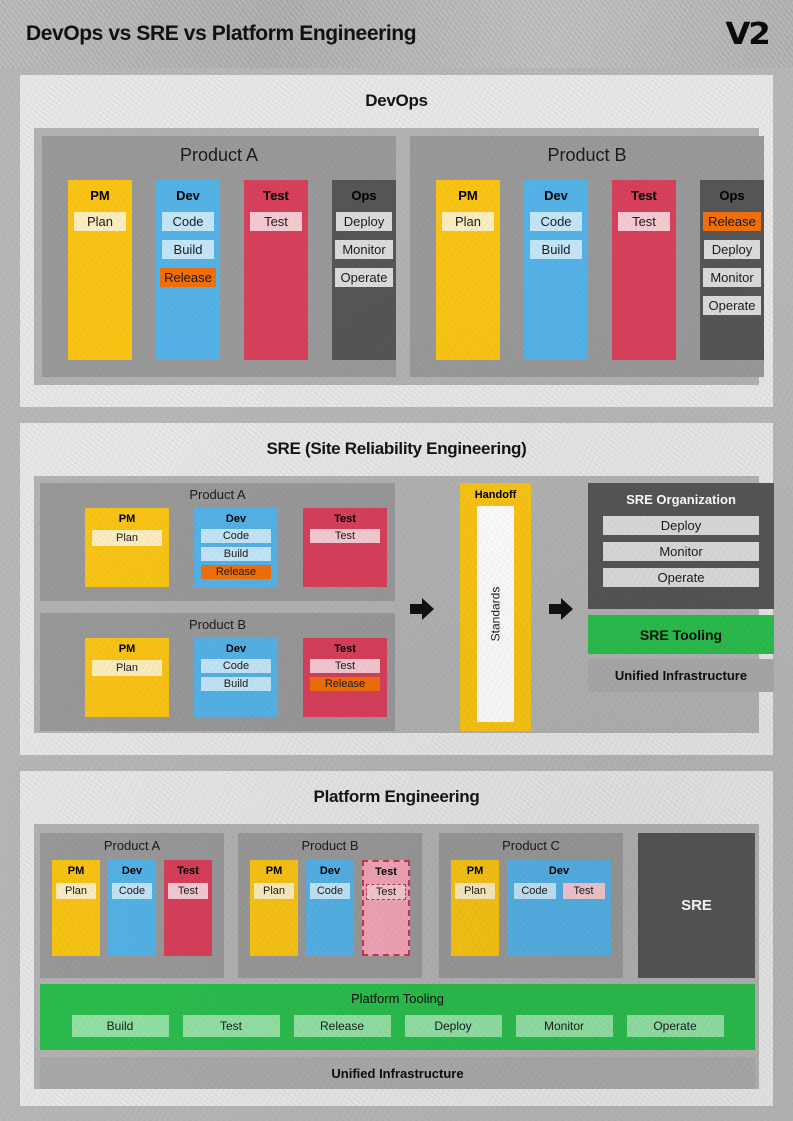 The height and width of the screenshot is (1121, 793). I want to click on platform-product-c: Product C PM Plan Dev Code Test, so click(531, 905).